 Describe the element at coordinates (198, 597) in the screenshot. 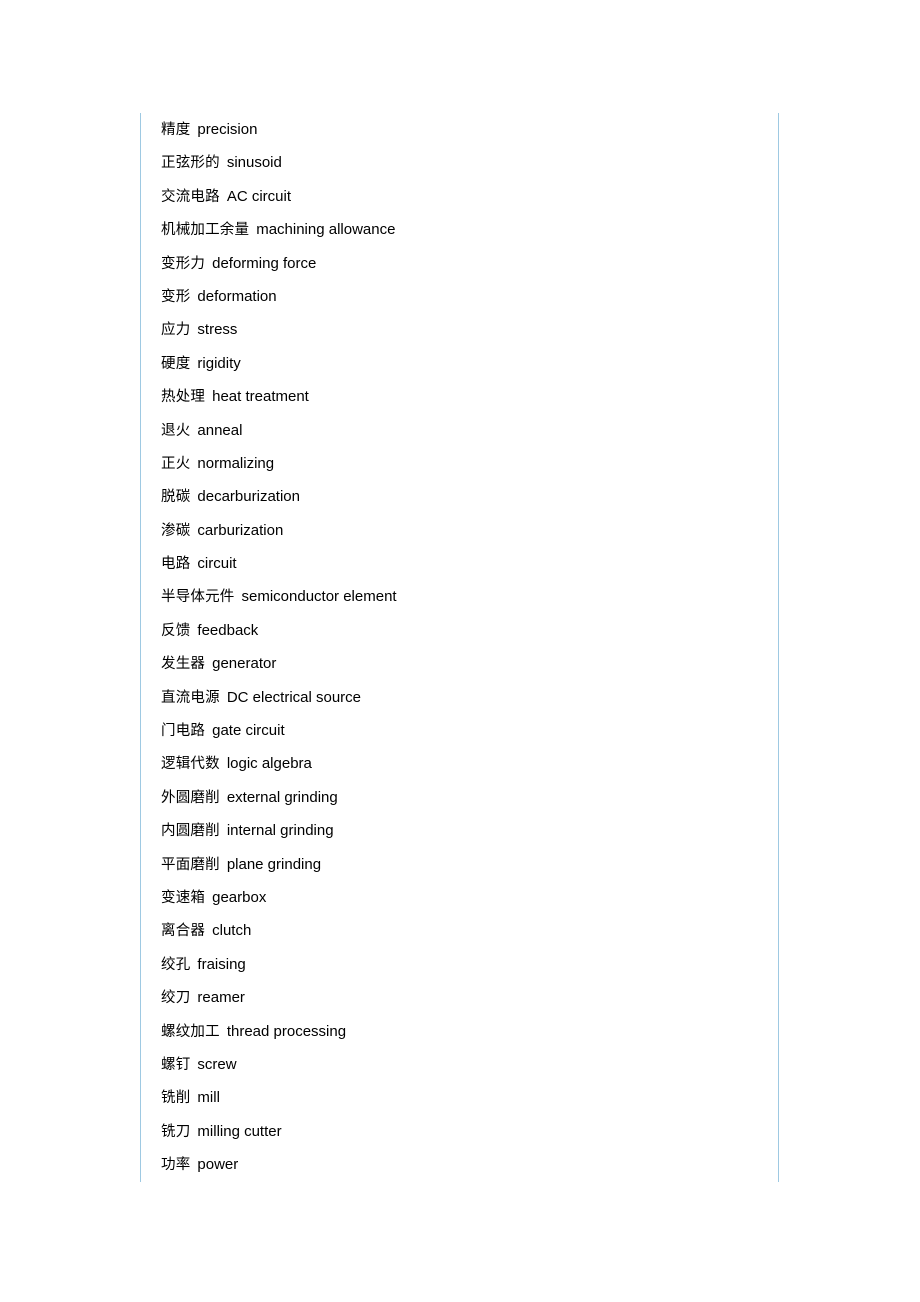

I see `term-chinese: 半导体元件` at that location.